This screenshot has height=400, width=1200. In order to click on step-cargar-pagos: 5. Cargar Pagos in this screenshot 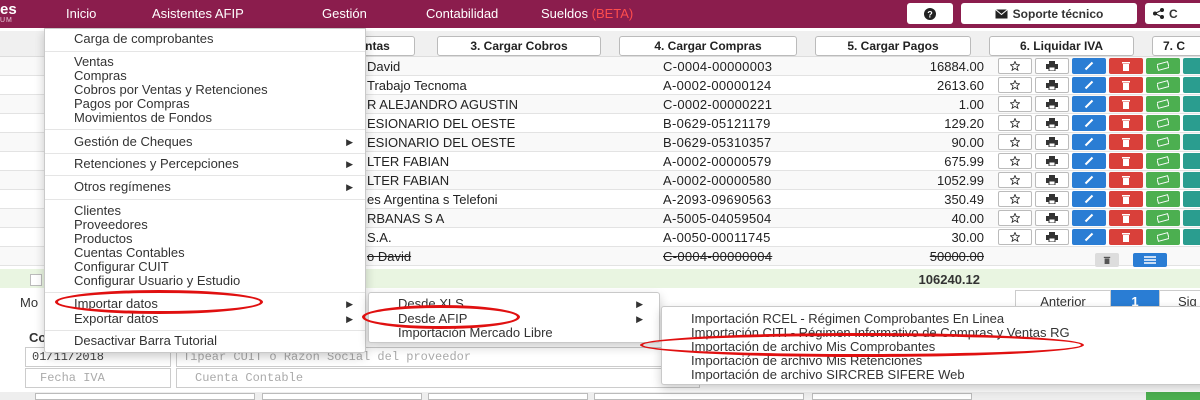, I will do `click(893, 46)`.